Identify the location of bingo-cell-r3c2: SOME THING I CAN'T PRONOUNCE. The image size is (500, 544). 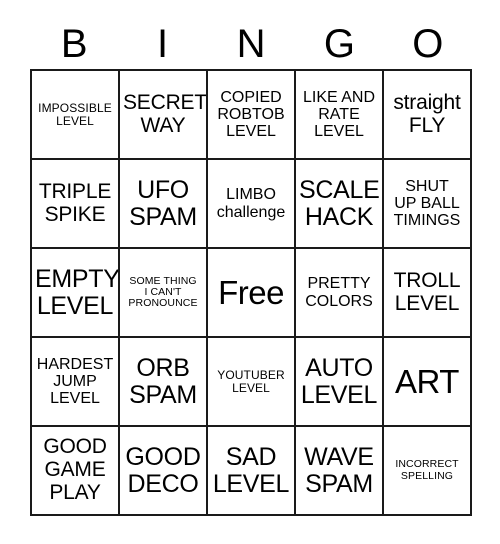
(164, 293).